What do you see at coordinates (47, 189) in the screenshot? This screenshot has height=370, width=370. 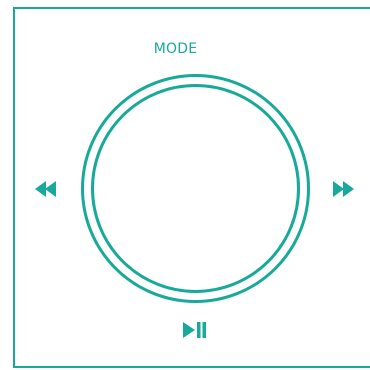 I see `rewind-icon` at bounding box center [47, 189].